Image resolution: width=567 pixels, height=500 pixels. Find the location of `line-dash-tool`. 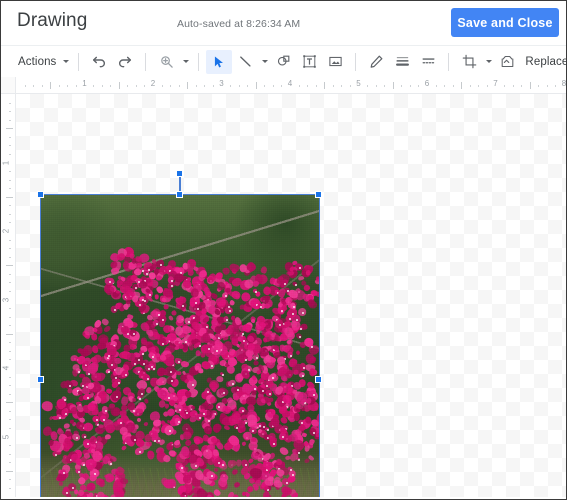

line-dash-tool is located at coordinates (428, 62).